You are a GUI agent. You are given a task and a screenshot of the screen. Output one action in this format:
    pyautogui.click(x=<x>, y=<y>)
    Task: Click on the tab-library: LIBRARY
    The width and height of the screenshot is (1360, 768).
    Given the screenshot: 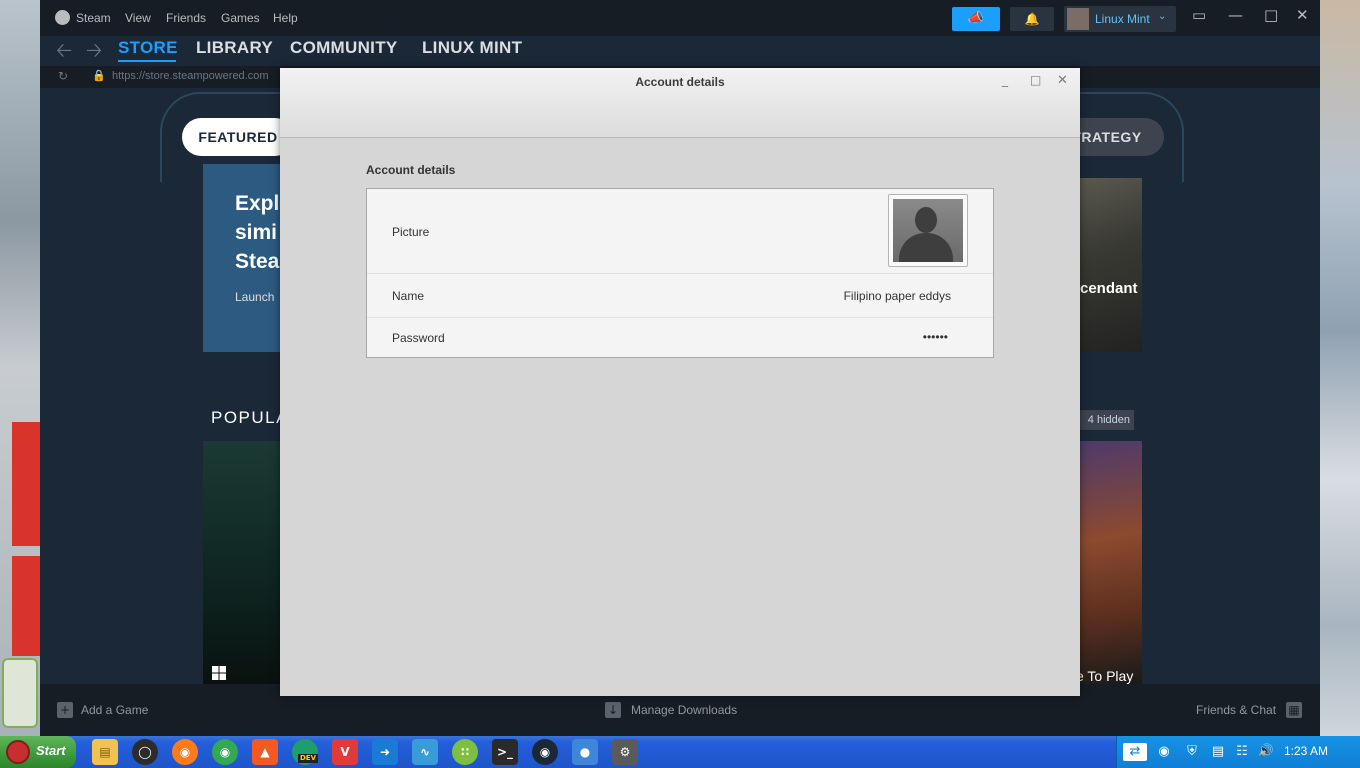 What is the action you would take?
    pyautogui.click(x=234, y=48)
    